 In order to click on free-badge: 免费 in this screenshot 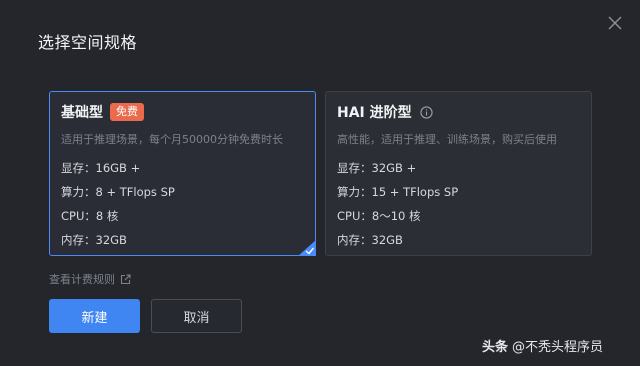, I will do `click(127, 112)`.